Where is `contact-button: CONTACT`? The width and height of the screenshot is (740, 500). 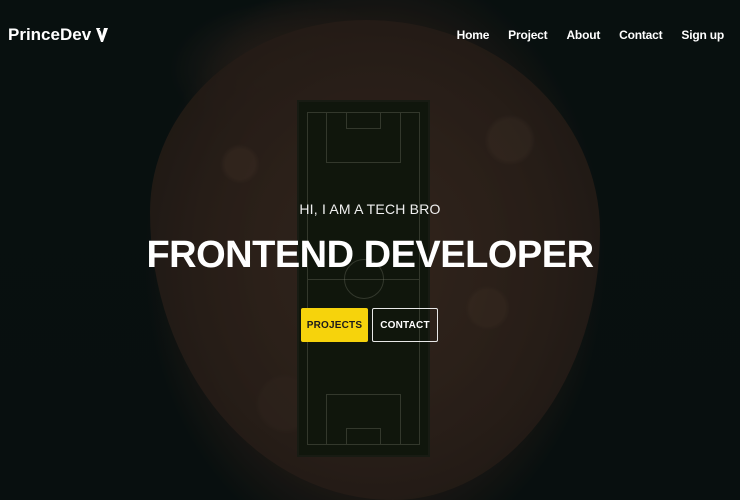
contact-button: CONTACT is located at coordinates (405, 325).